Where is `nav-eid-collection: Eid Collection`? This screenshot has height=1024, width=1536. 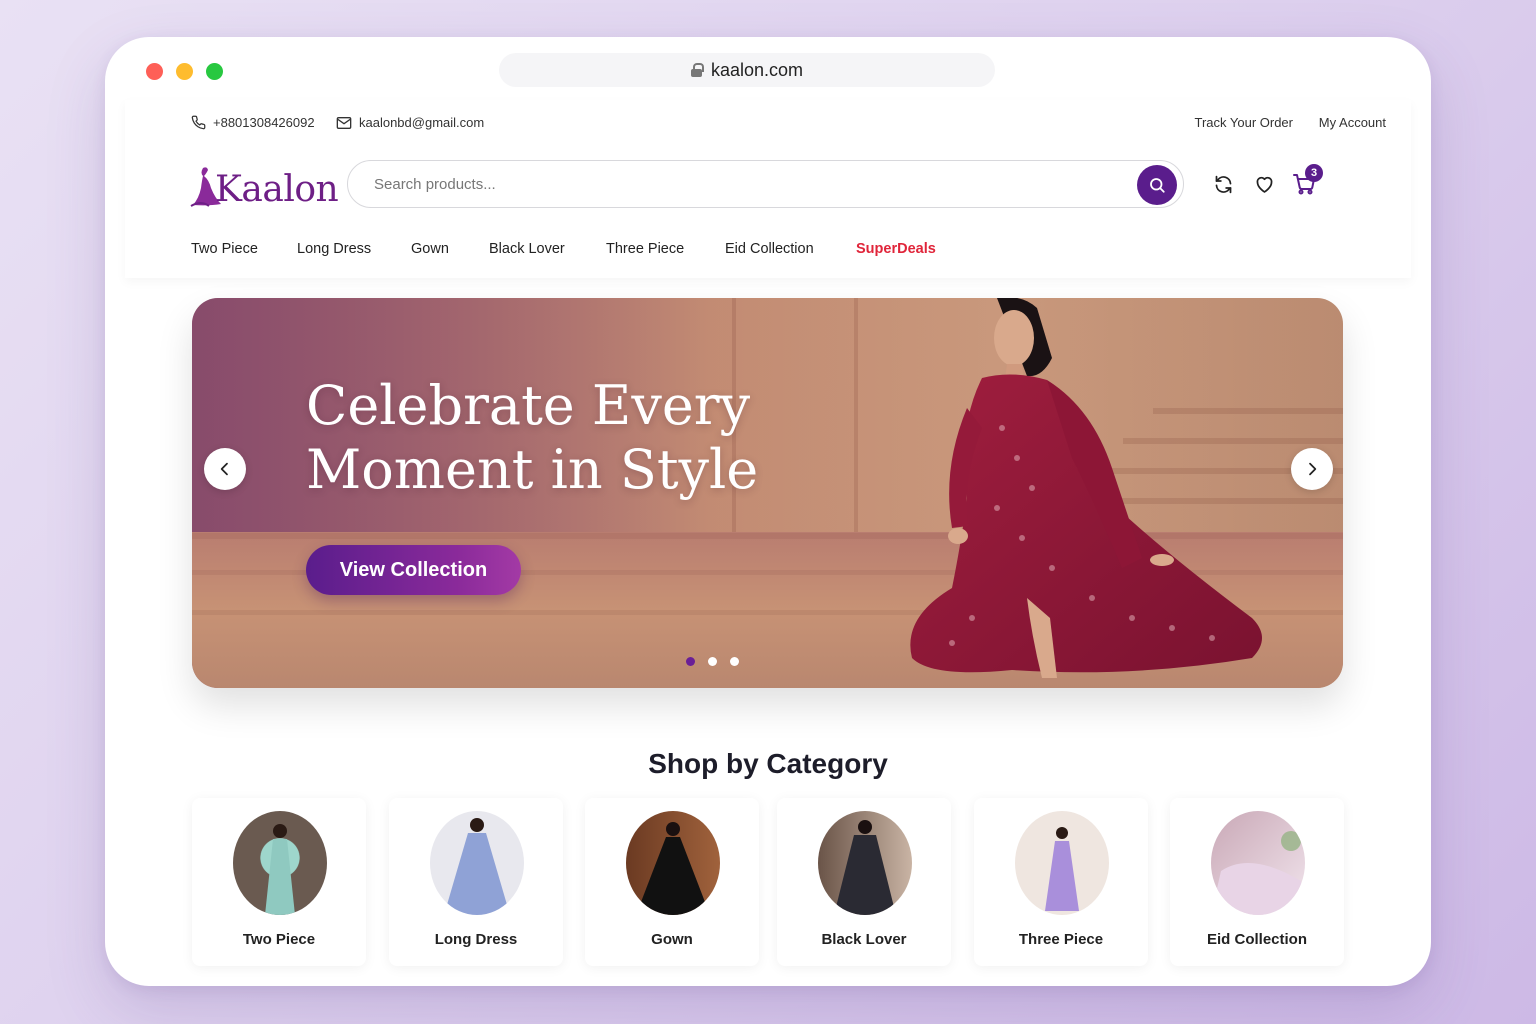
nav-eid-collection: Eid Collection is located at coordinates (769, 249).